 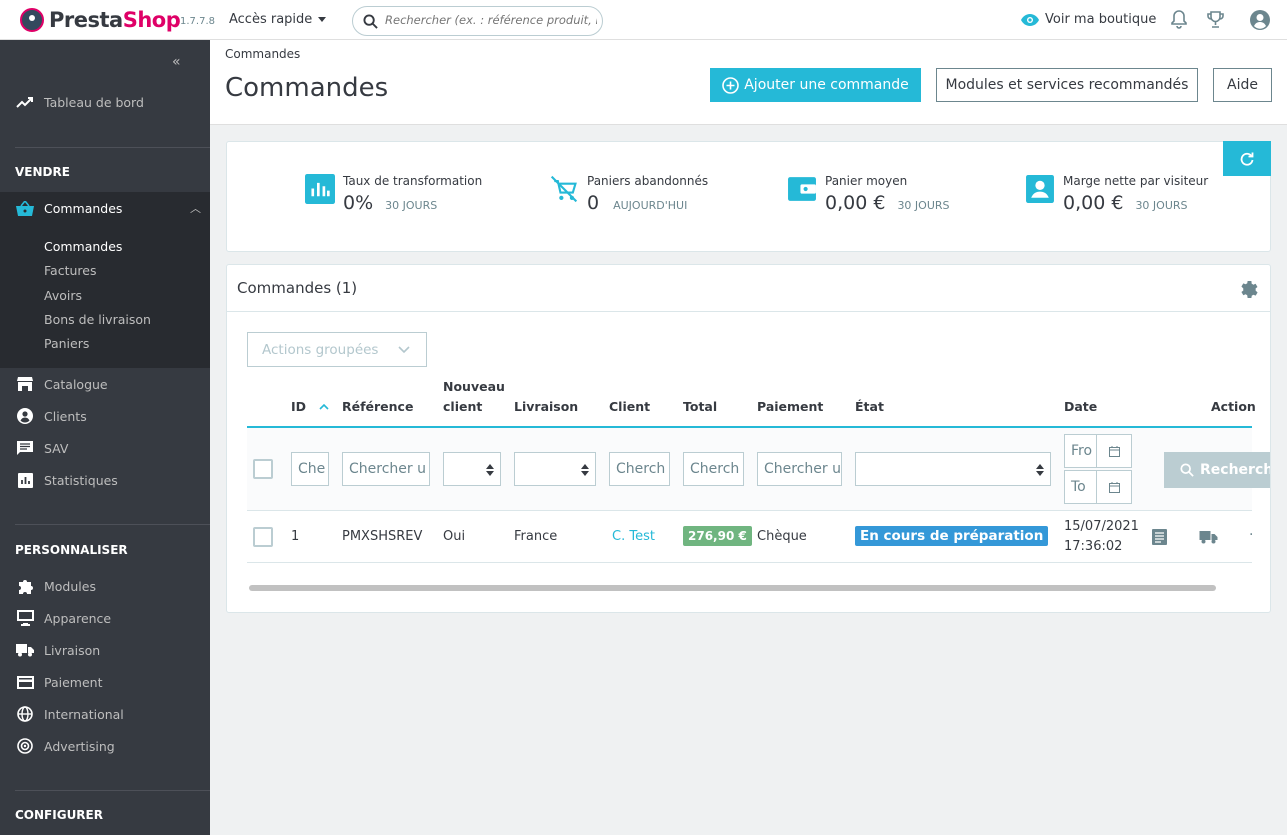 What do you see at coordinates (731, 85) in the screenshot?
I see `add-circle-icon` at bounding box center [731, 85].